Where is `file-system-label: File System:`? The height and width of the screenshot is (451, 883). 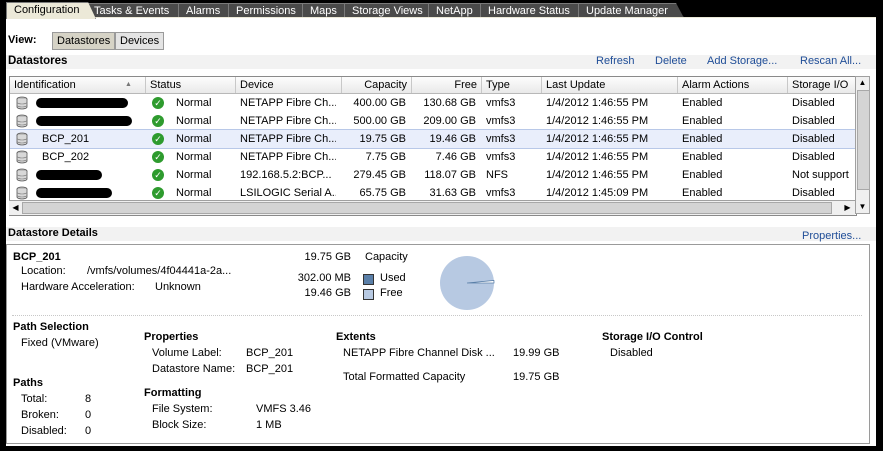
file-system-label: File System: is located at coordinates (182, 409).